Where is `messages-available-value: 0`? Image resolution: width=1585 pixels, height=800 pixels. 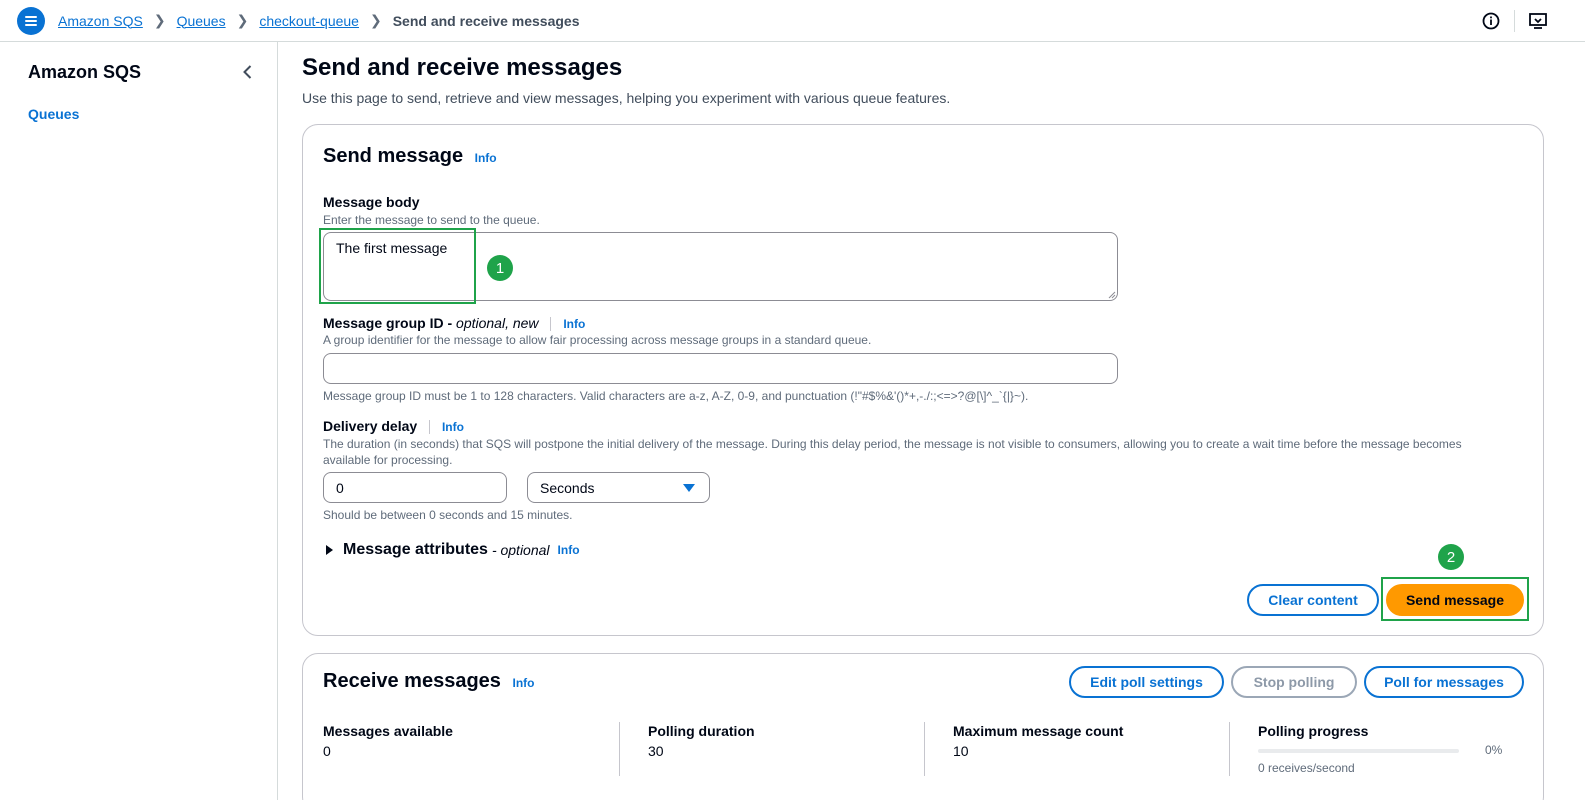 messages-available-value: 0 is located at coordinates (327, 751).